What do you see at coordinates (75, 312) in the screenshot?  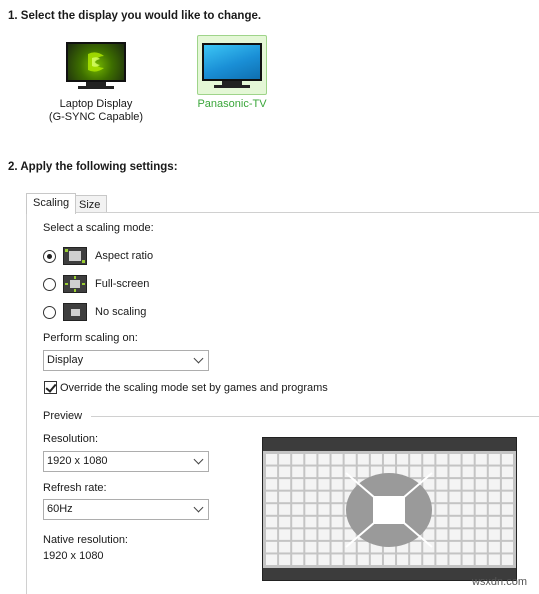 I see `no-scaling-icon` at bounding box center [75, 312].